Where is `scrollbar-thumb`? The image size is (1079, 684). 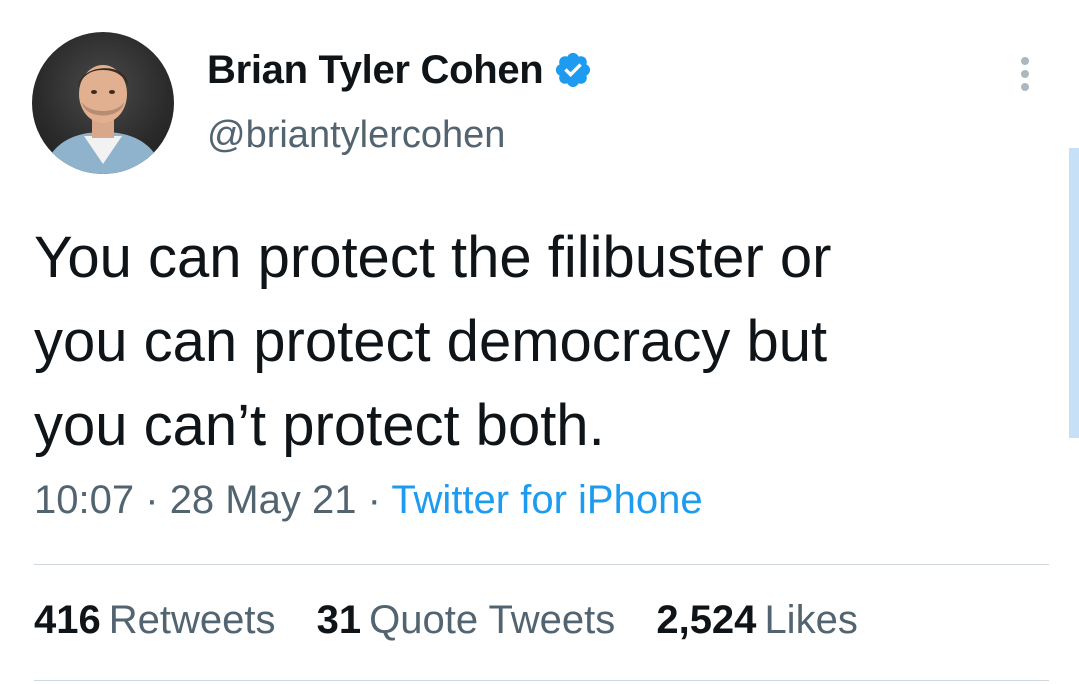
scrollbar-thumb is located at coordinates (1074, 293).